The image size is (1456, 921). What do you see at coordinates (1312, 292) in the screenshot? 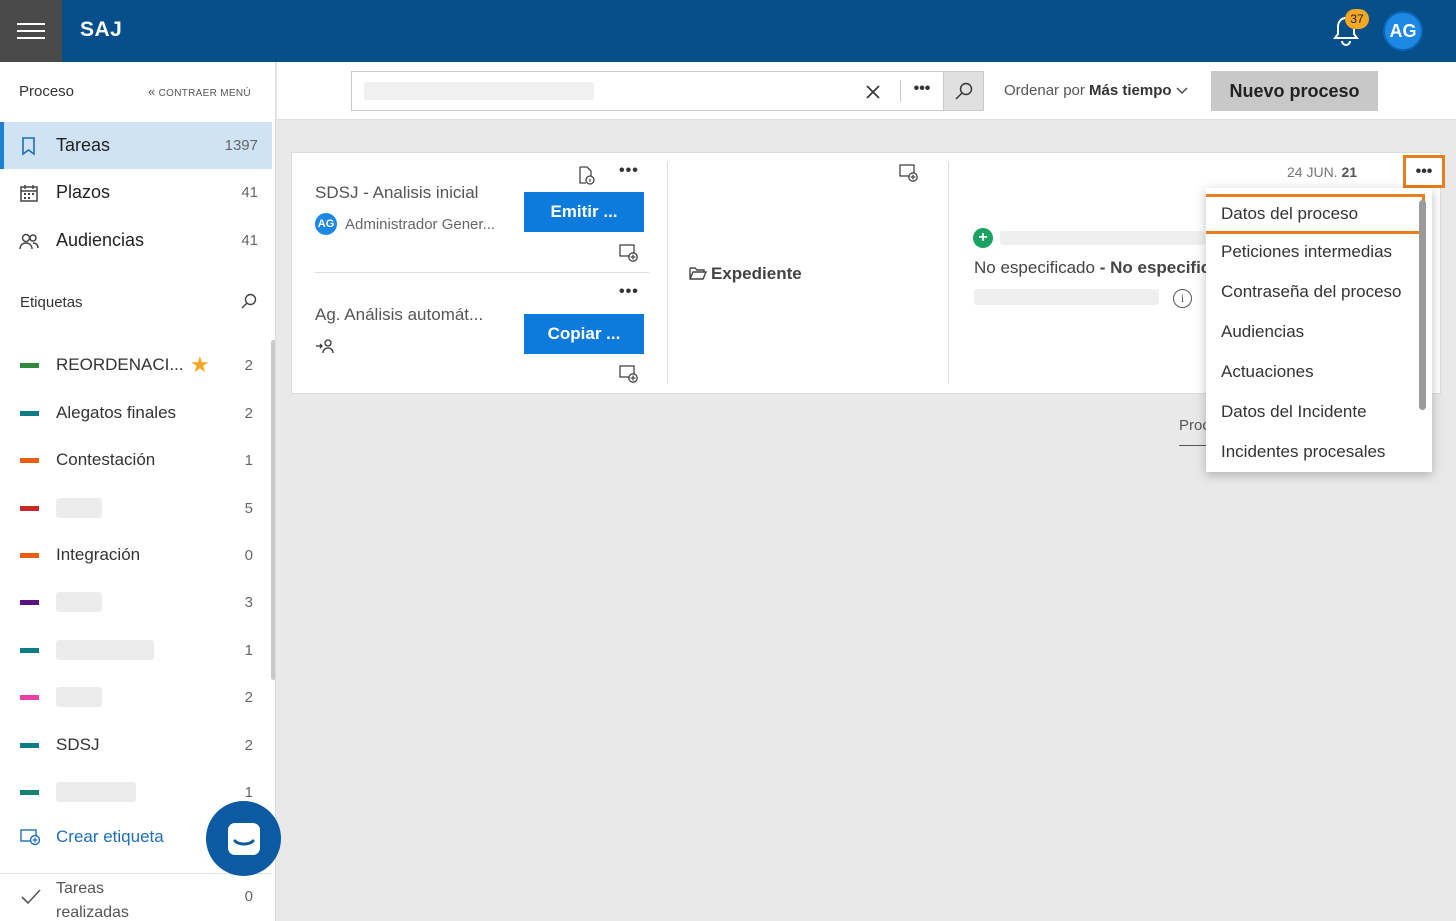
I see `menu-item-contrasena-del-proceso: Contraseña del proceso` at bounding box center [1312, 292].